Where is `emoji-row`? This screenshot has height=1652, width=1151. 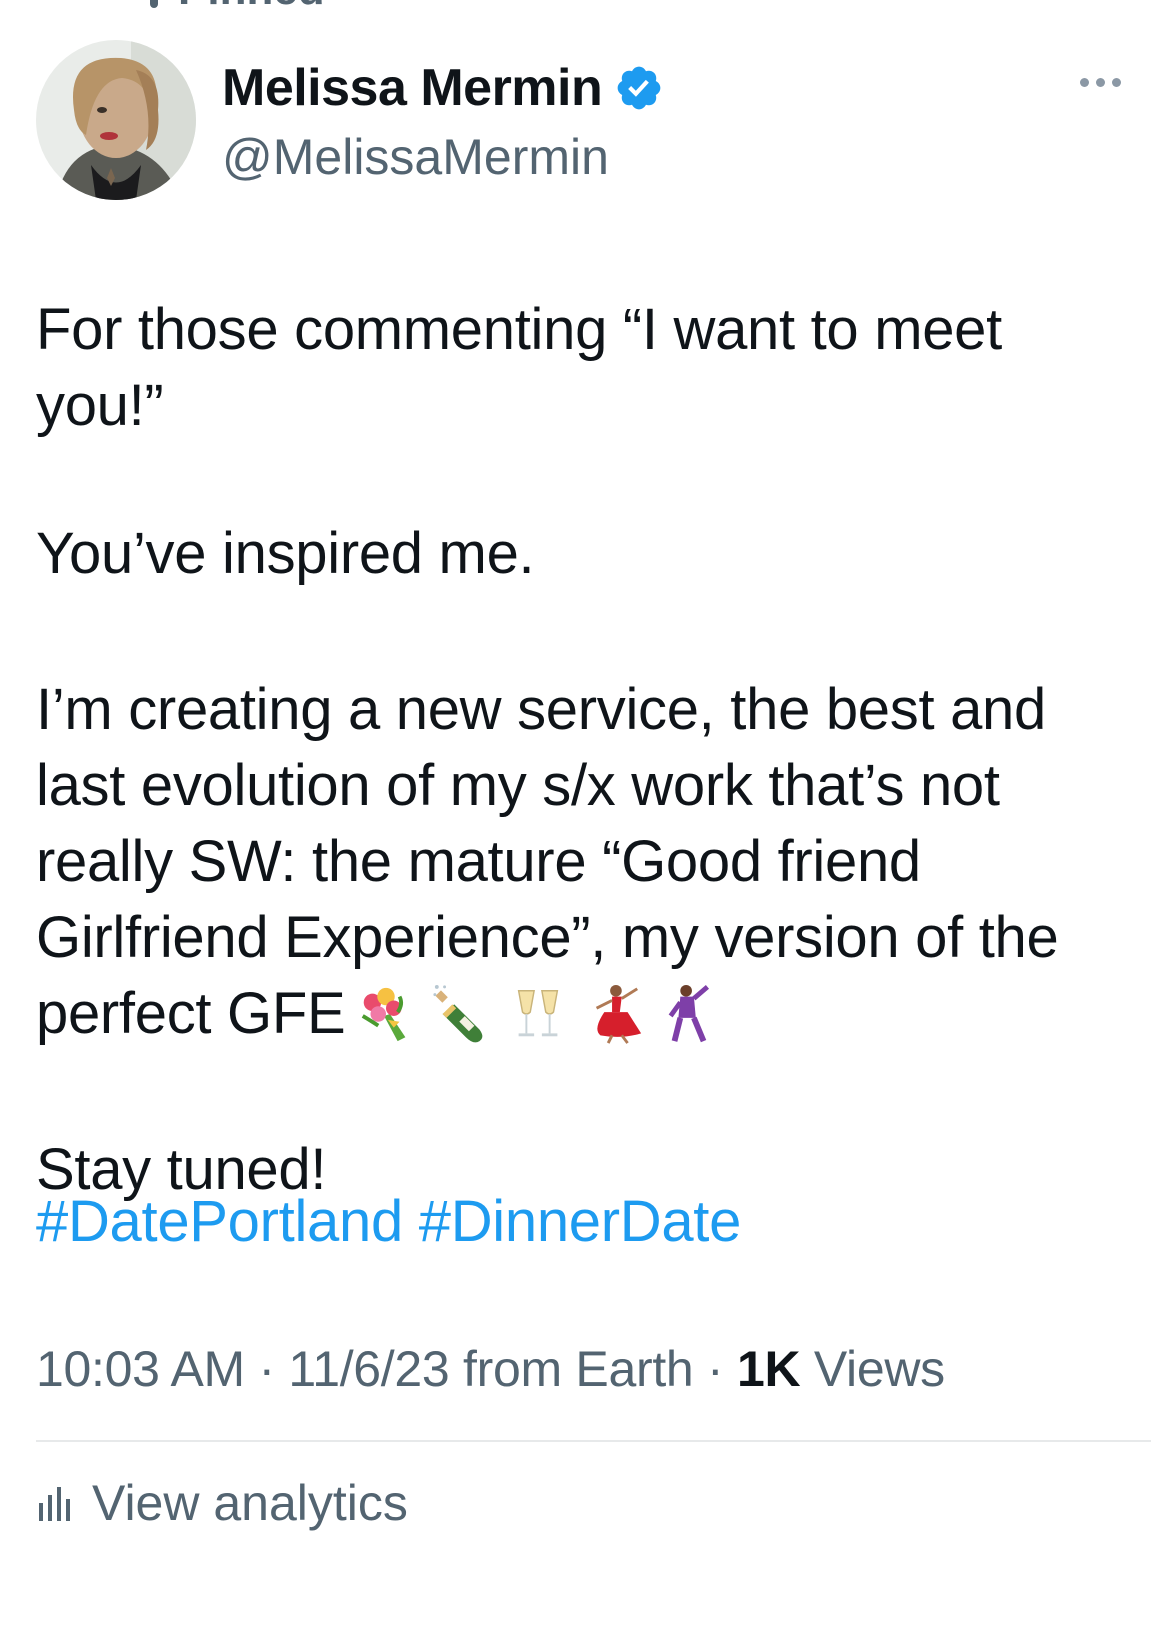
emoji-row is located at coordinates (538, 1014).